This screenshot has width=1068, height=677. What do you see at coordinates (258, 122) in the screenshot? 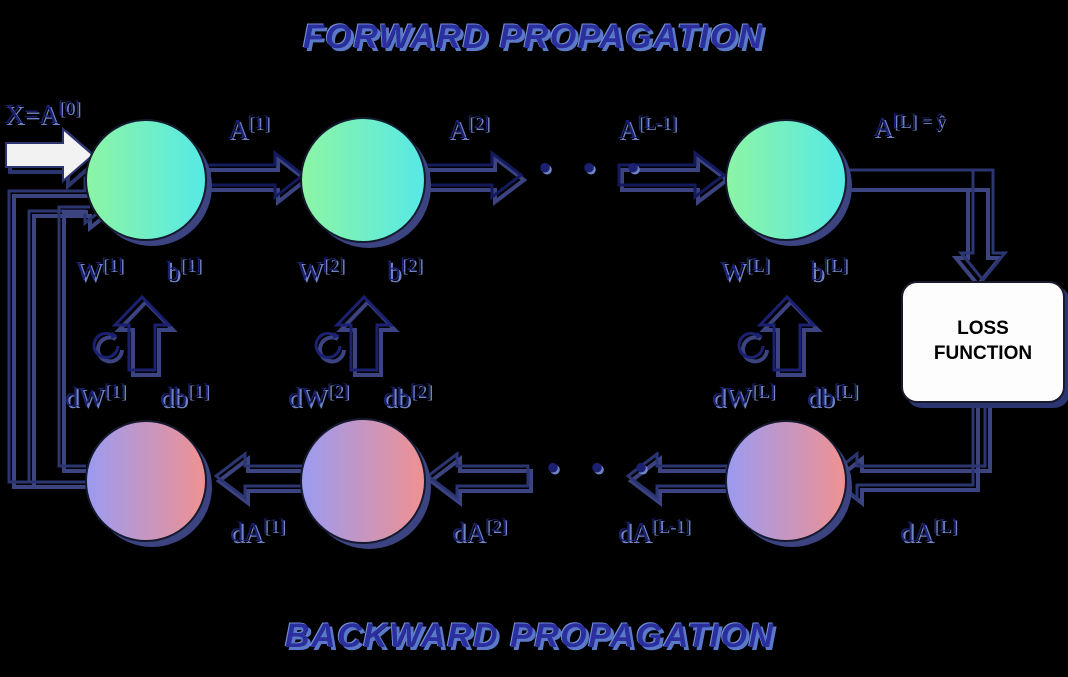
I see `activation-superscript: [1]` at bounding box center [258, 122].